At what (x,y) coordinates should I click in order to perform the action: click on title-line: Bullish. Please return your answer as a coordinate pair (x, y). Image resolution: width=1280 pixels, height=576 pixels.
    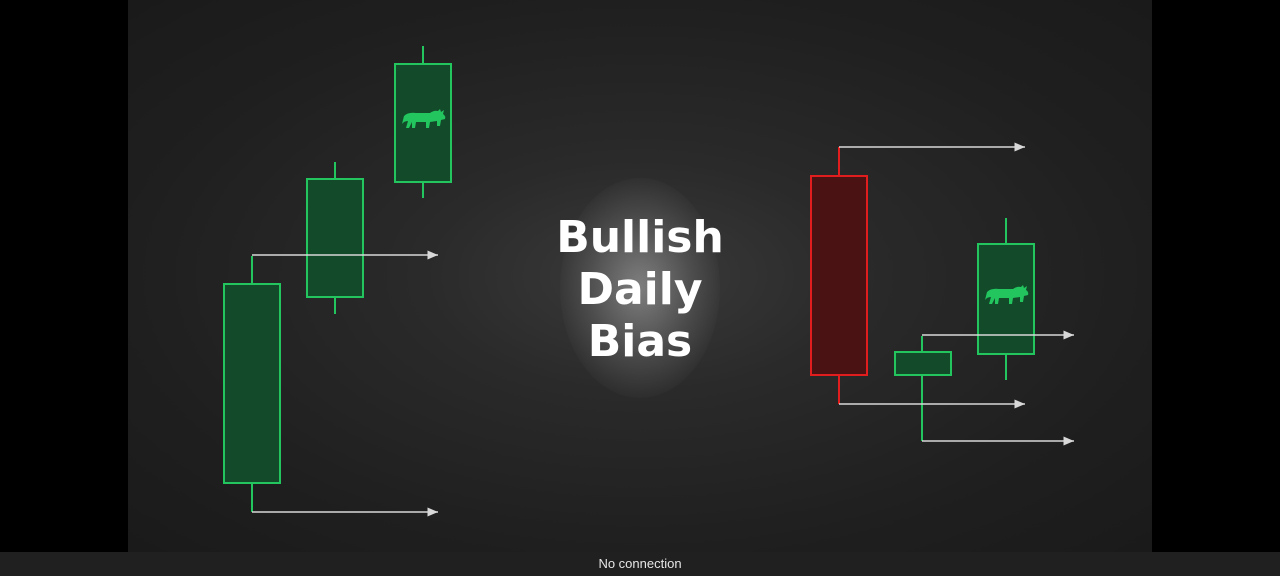
    Looking at the image, I should click on (640, 237).